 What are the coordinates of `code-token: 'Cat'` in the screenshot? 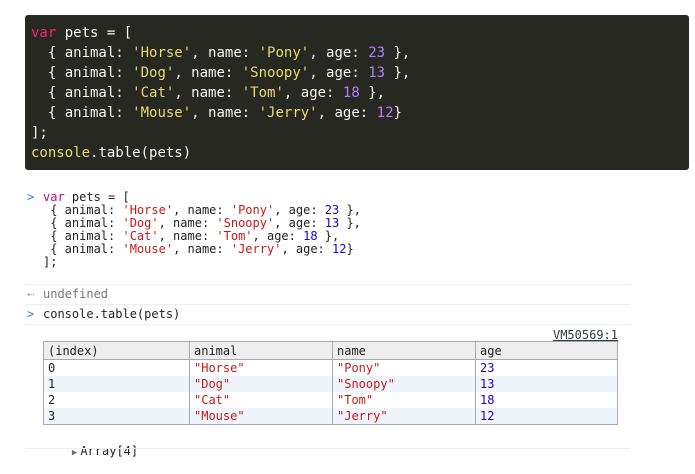 It's located at (153, 93).